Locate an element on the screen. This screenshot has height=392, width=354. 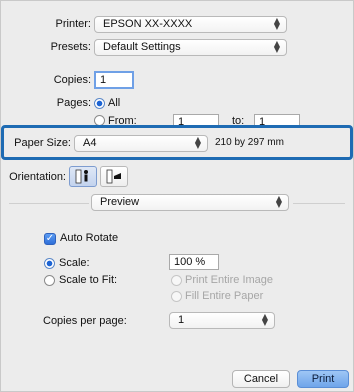
presets-label: Presets: is located at coordinates (70, 47).